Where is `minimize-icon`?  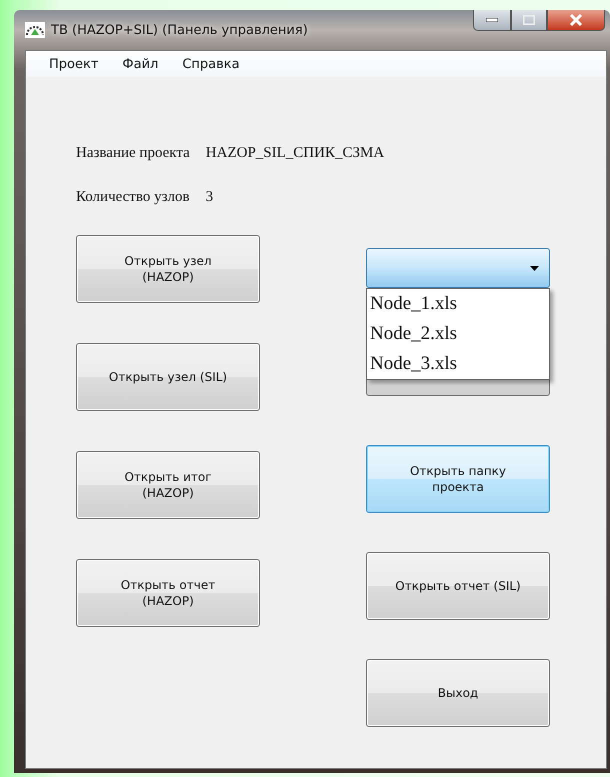
minimize-icon is located at coordinates (492, 20).